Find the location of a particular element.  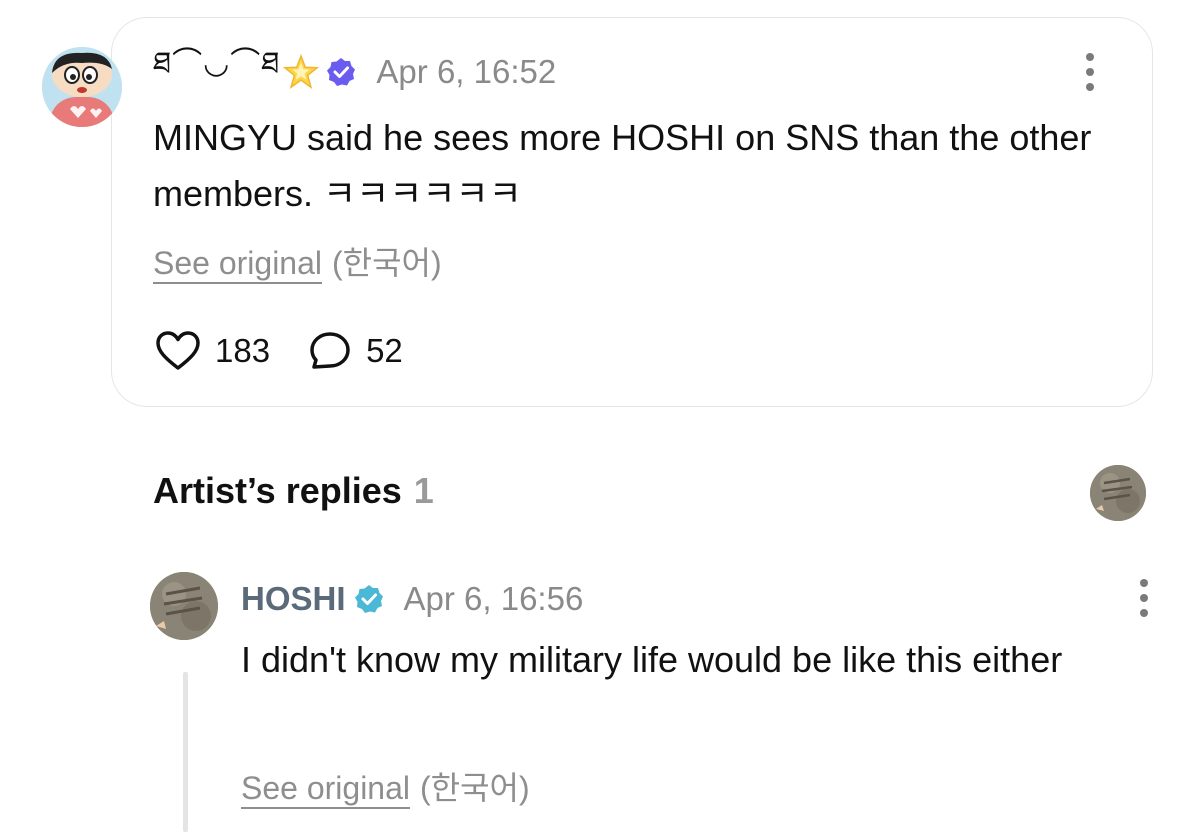

post-author-name: ཐ⌒◡⌒ཐ is located at coordinates (216, 72).